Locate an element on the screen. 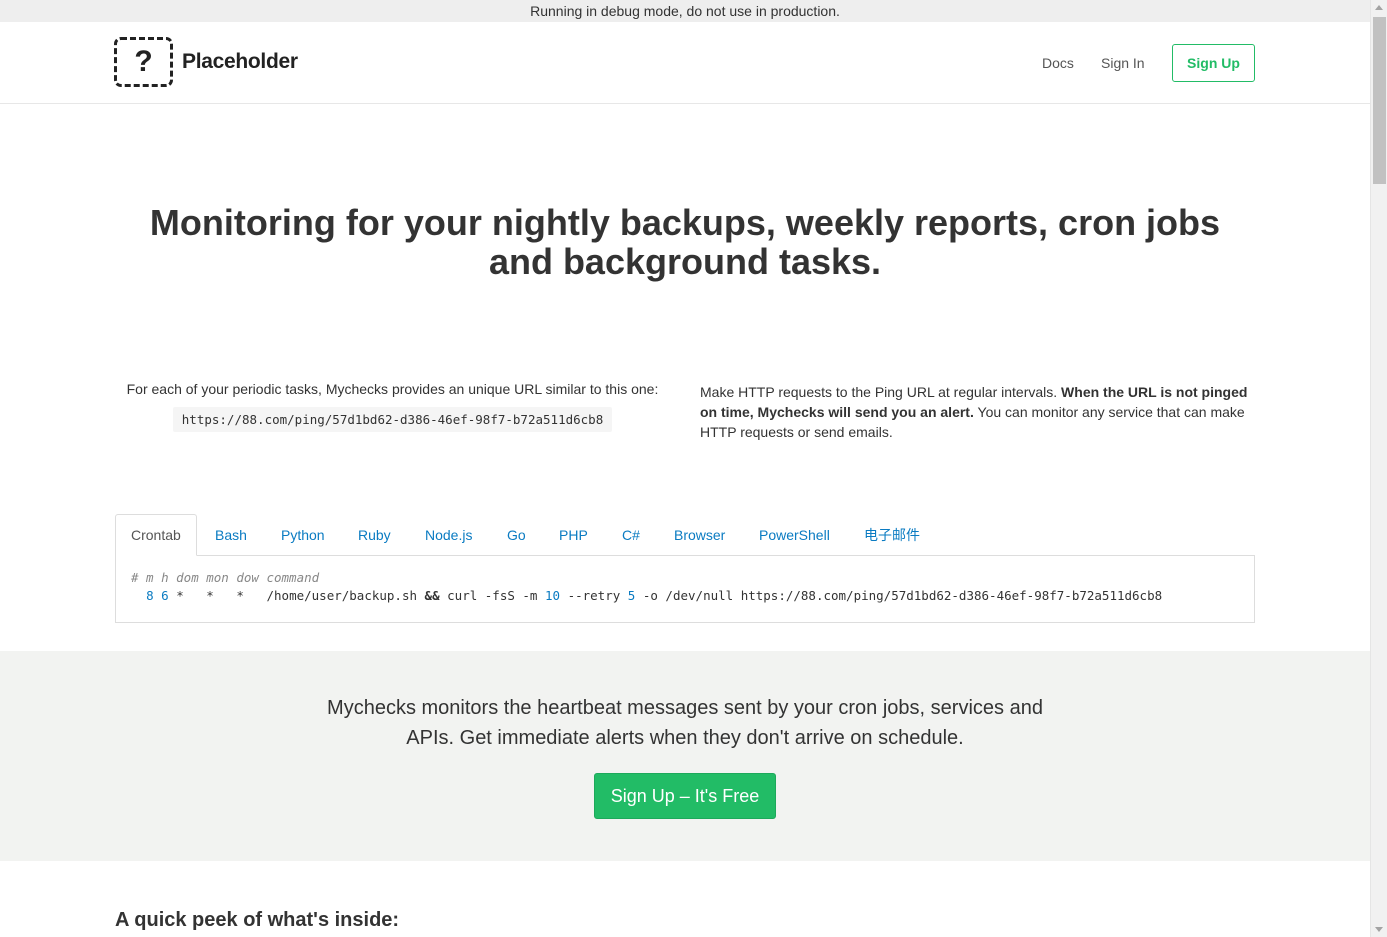 The width and height of the screenshot is (1387, 937). tab-email: 电子邮件 is located at coordinates (892, 535).